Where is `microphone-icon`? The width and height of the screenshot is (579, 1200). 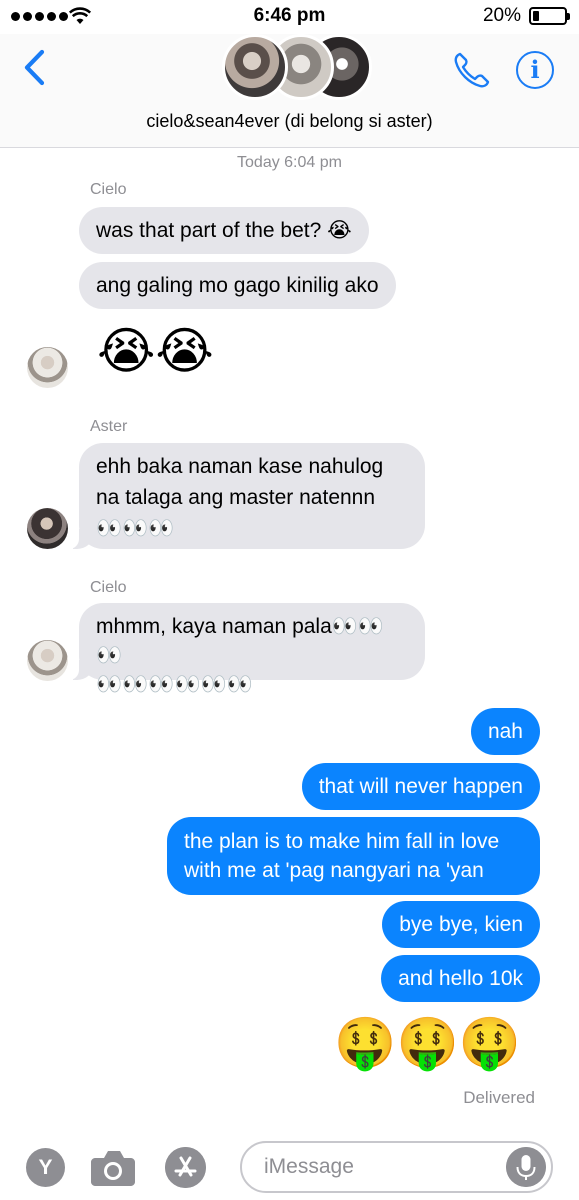 microphone-icon is located at coordinates (526, 1167).